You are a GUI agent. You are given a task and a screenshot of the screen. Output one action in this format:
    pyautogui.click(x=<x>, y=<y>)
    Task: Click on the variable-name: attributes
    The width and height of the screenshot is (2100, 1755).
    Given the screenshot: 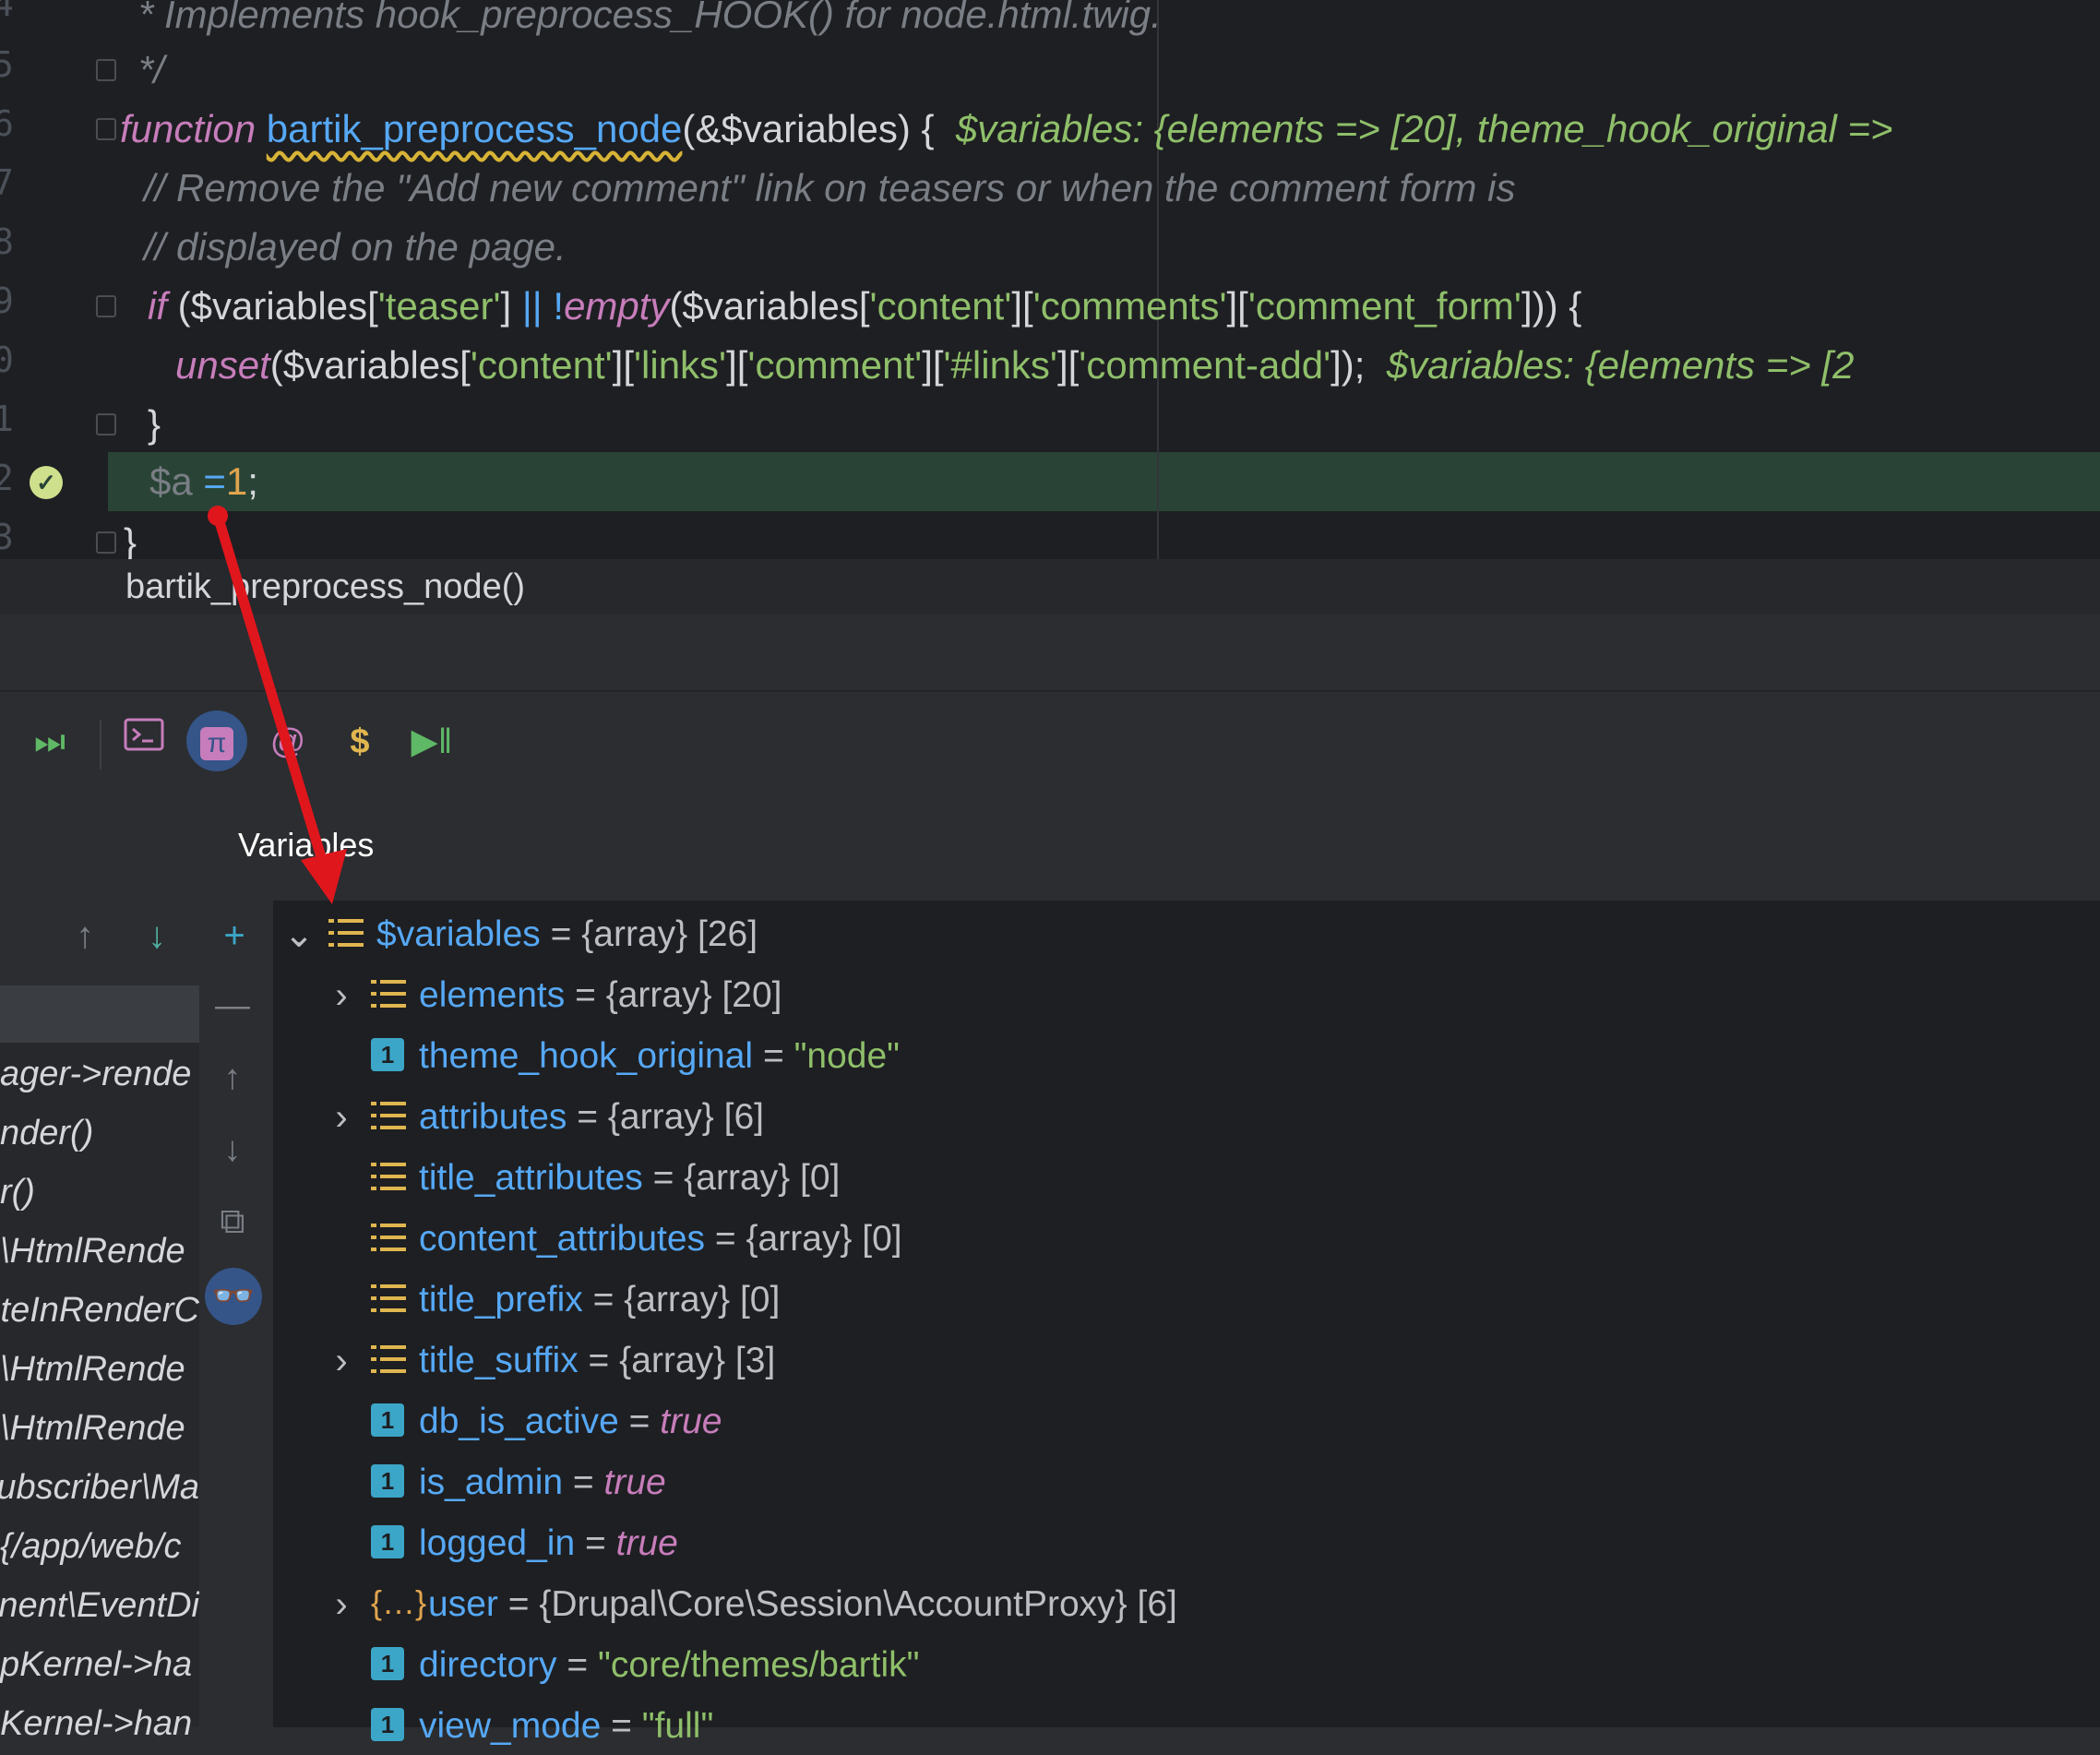 What is the action you would take?
    pyautogui.click(x=493, y=1117)
    